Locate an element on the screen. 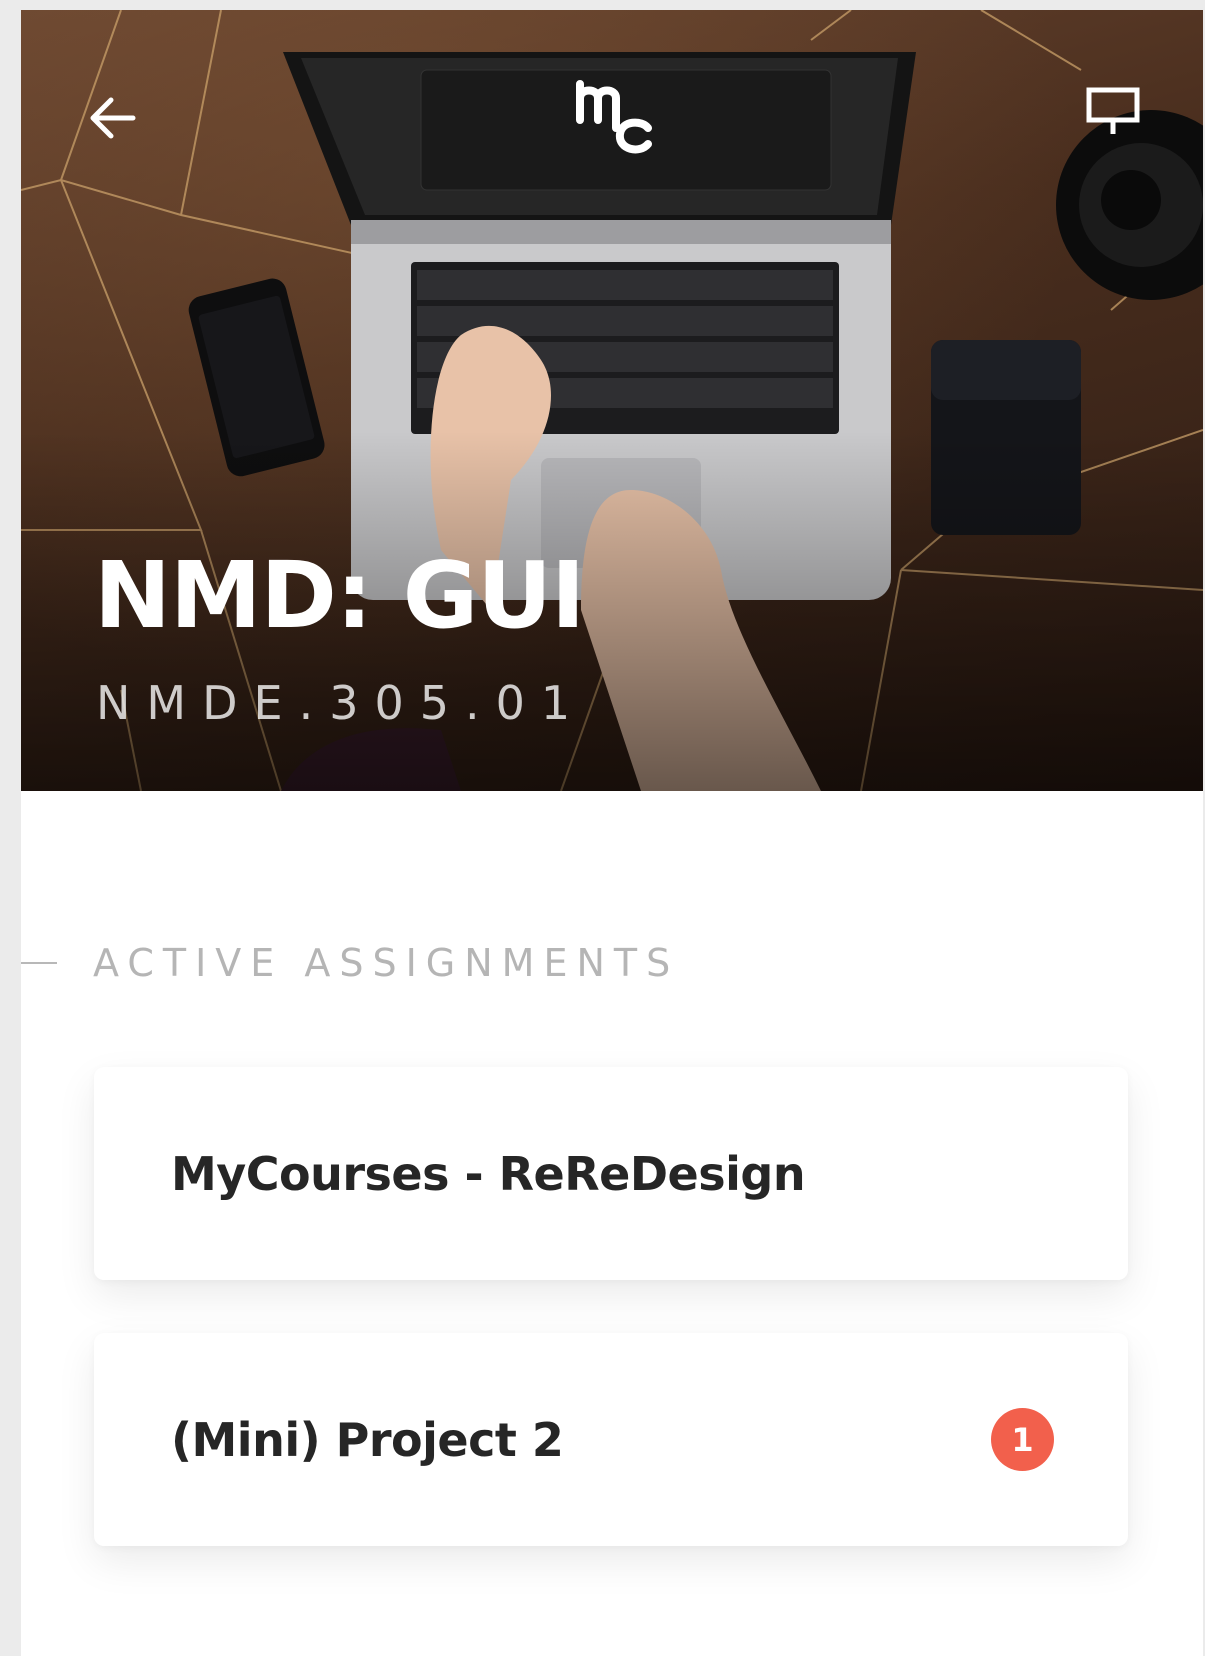 This screenshot has height=1656, width=1205. presentation-button is located at coordinates (1113, 110).